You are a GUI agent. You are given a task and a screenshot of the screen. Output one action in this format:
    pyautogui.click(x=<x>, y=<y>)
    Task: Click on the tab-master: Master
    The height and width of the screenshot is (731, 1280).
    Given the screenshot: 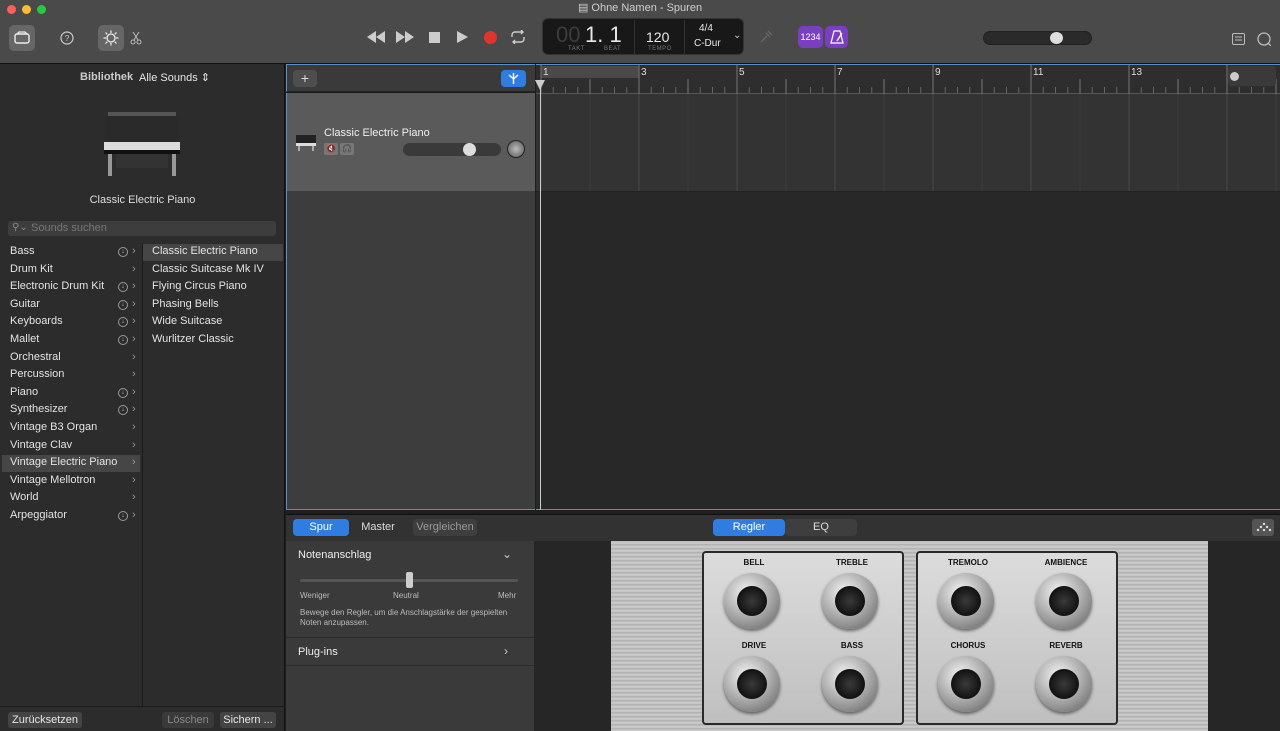 What is the action you would take?
    pyautogui.click(x=378, y=527)
    